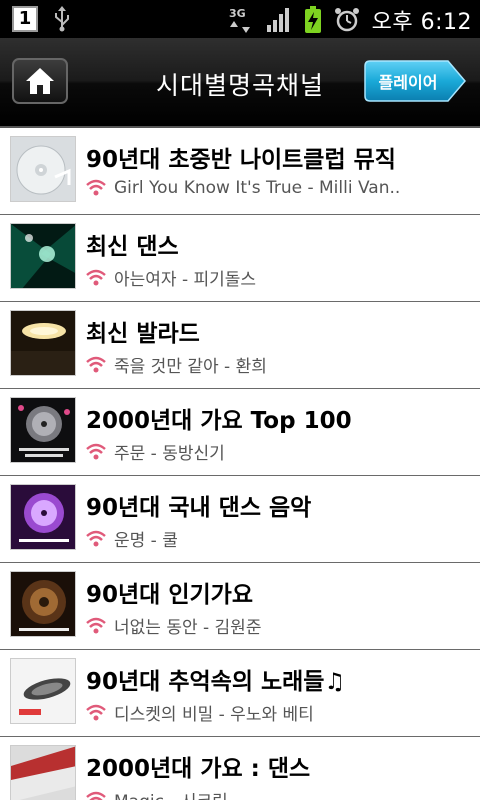 This screenshot has width=480, height=800. I want to click on channel-item: 최신 발라드 죽을 것만 같아 - 환희, so click(240, 345).